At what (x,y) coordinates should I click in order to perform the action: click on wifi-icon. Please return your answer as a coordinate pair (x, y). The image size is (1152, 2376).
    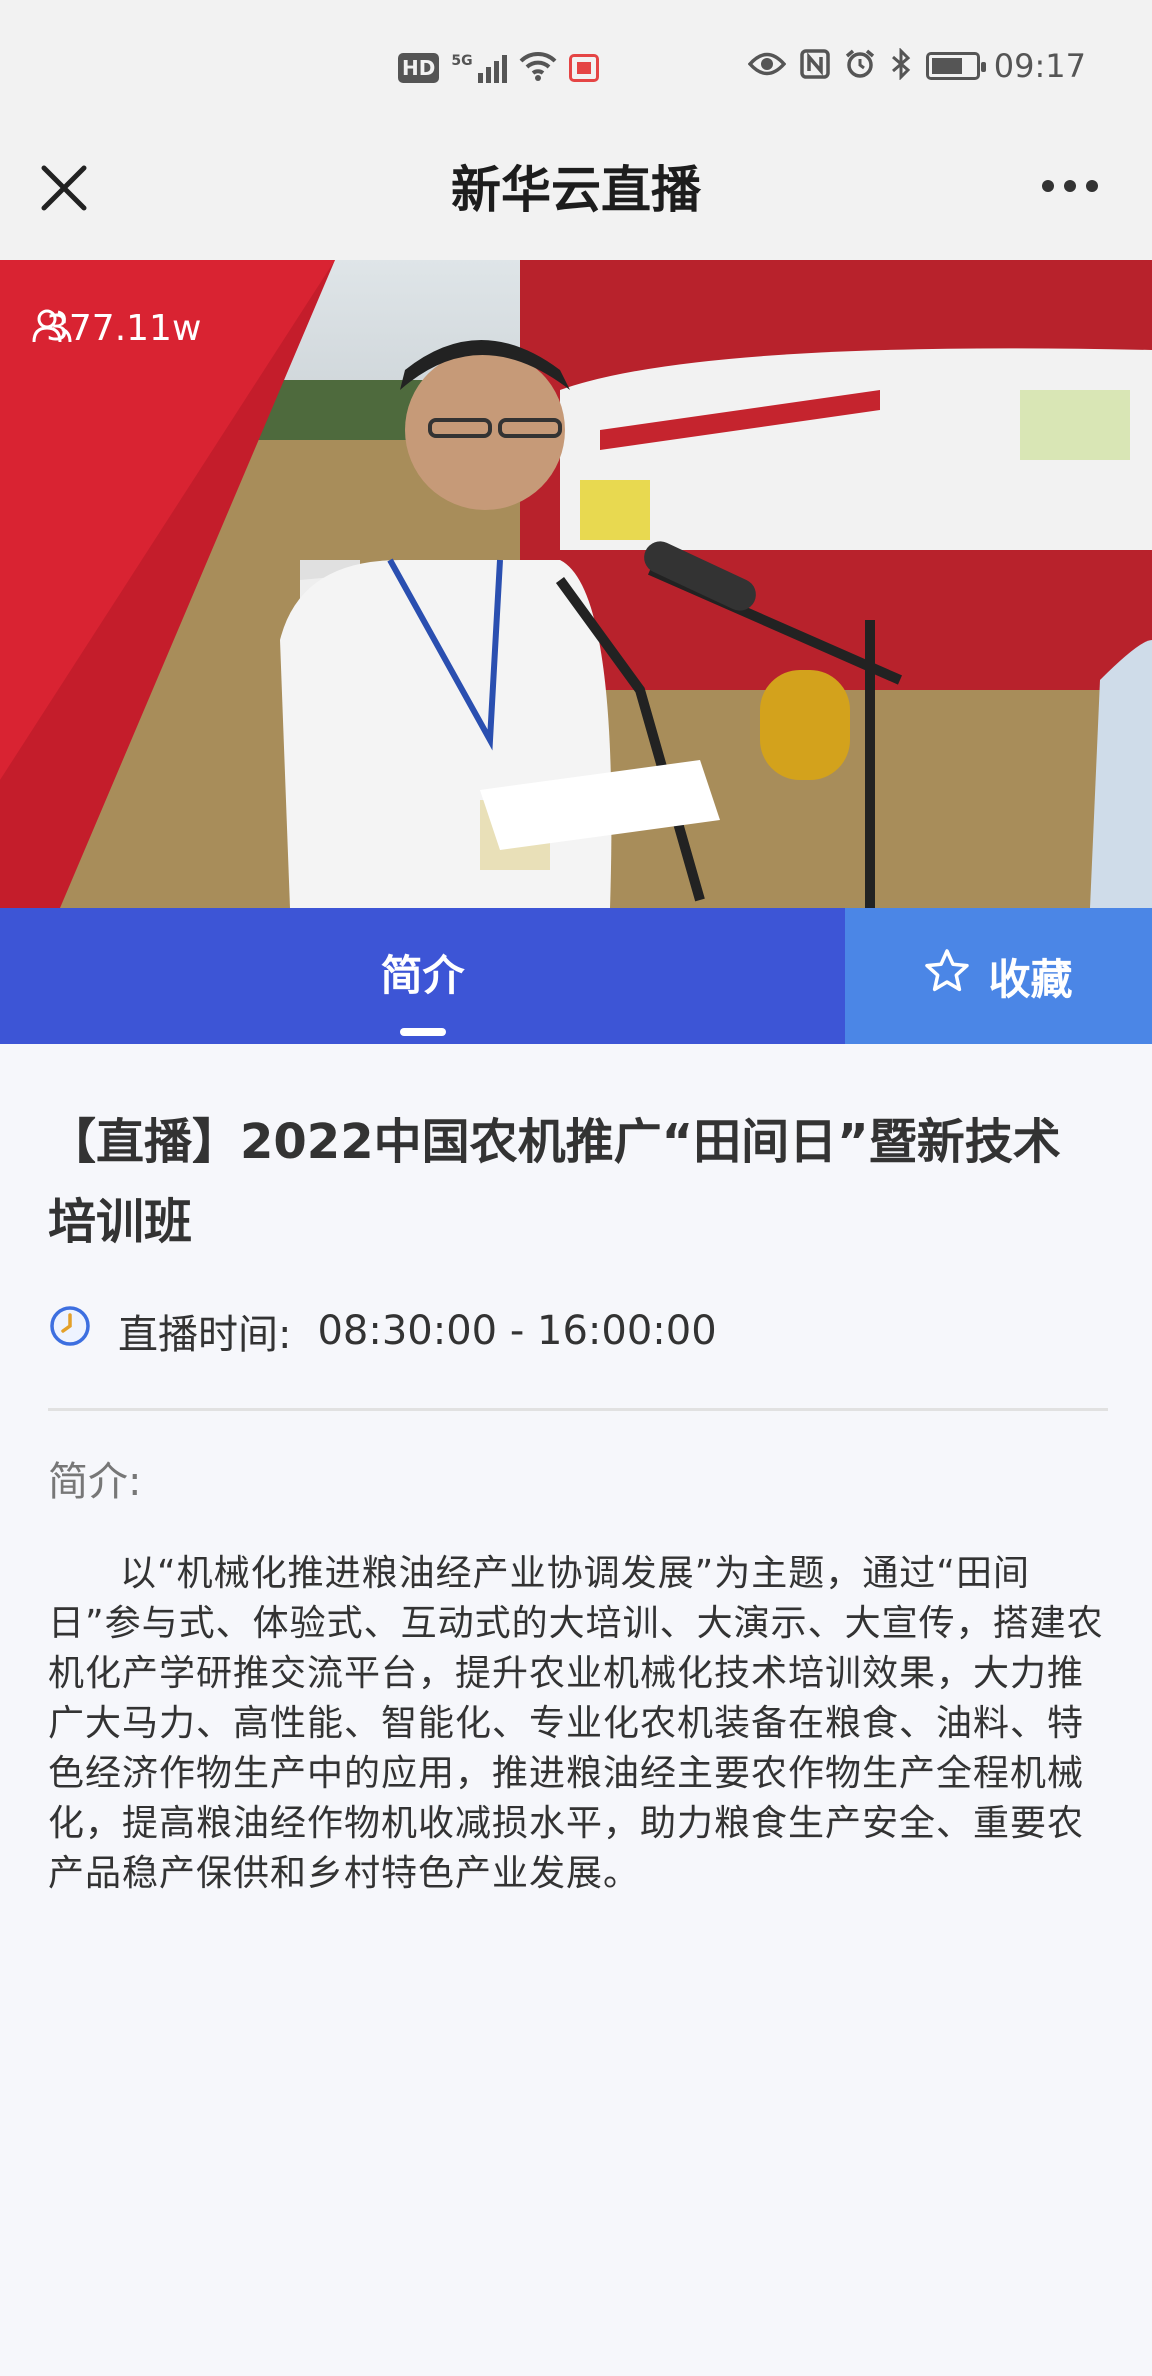
    Looking at the image, I should click on (538, 68).